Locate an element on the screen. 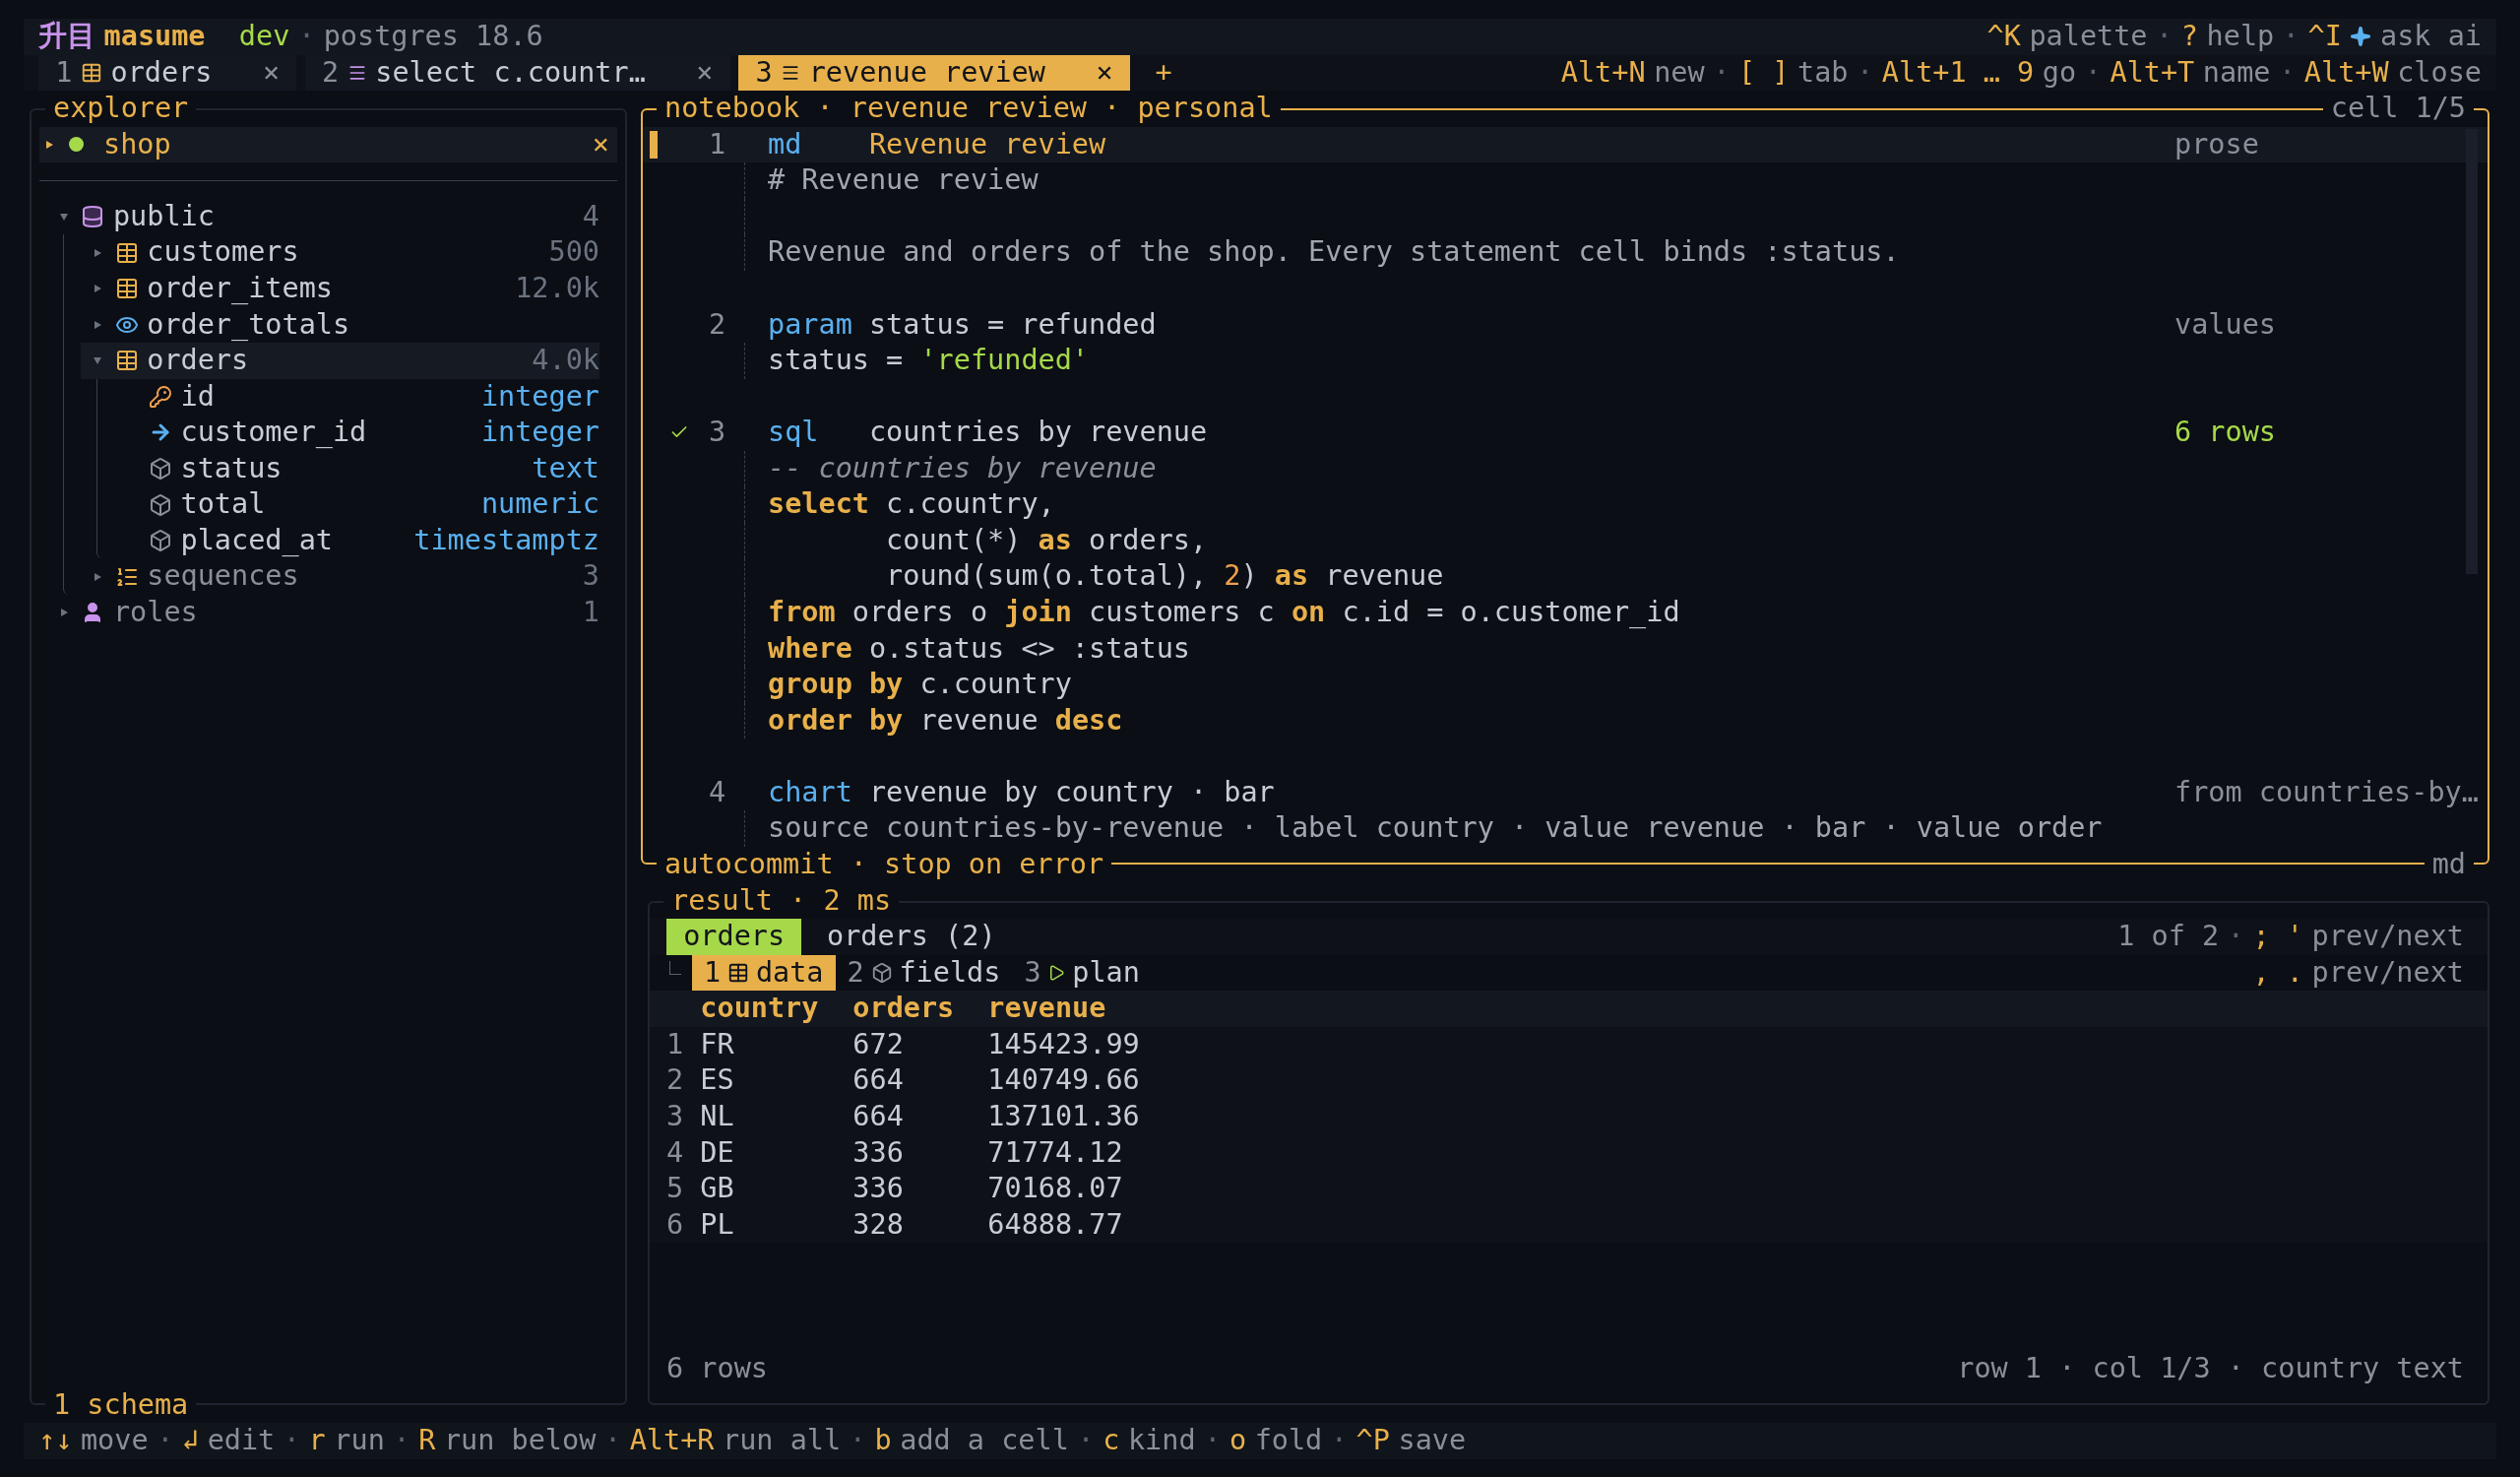 The width and height of the screenshot is (2520, 1477). row-number: 4 is located at coordinates (675, 1153).